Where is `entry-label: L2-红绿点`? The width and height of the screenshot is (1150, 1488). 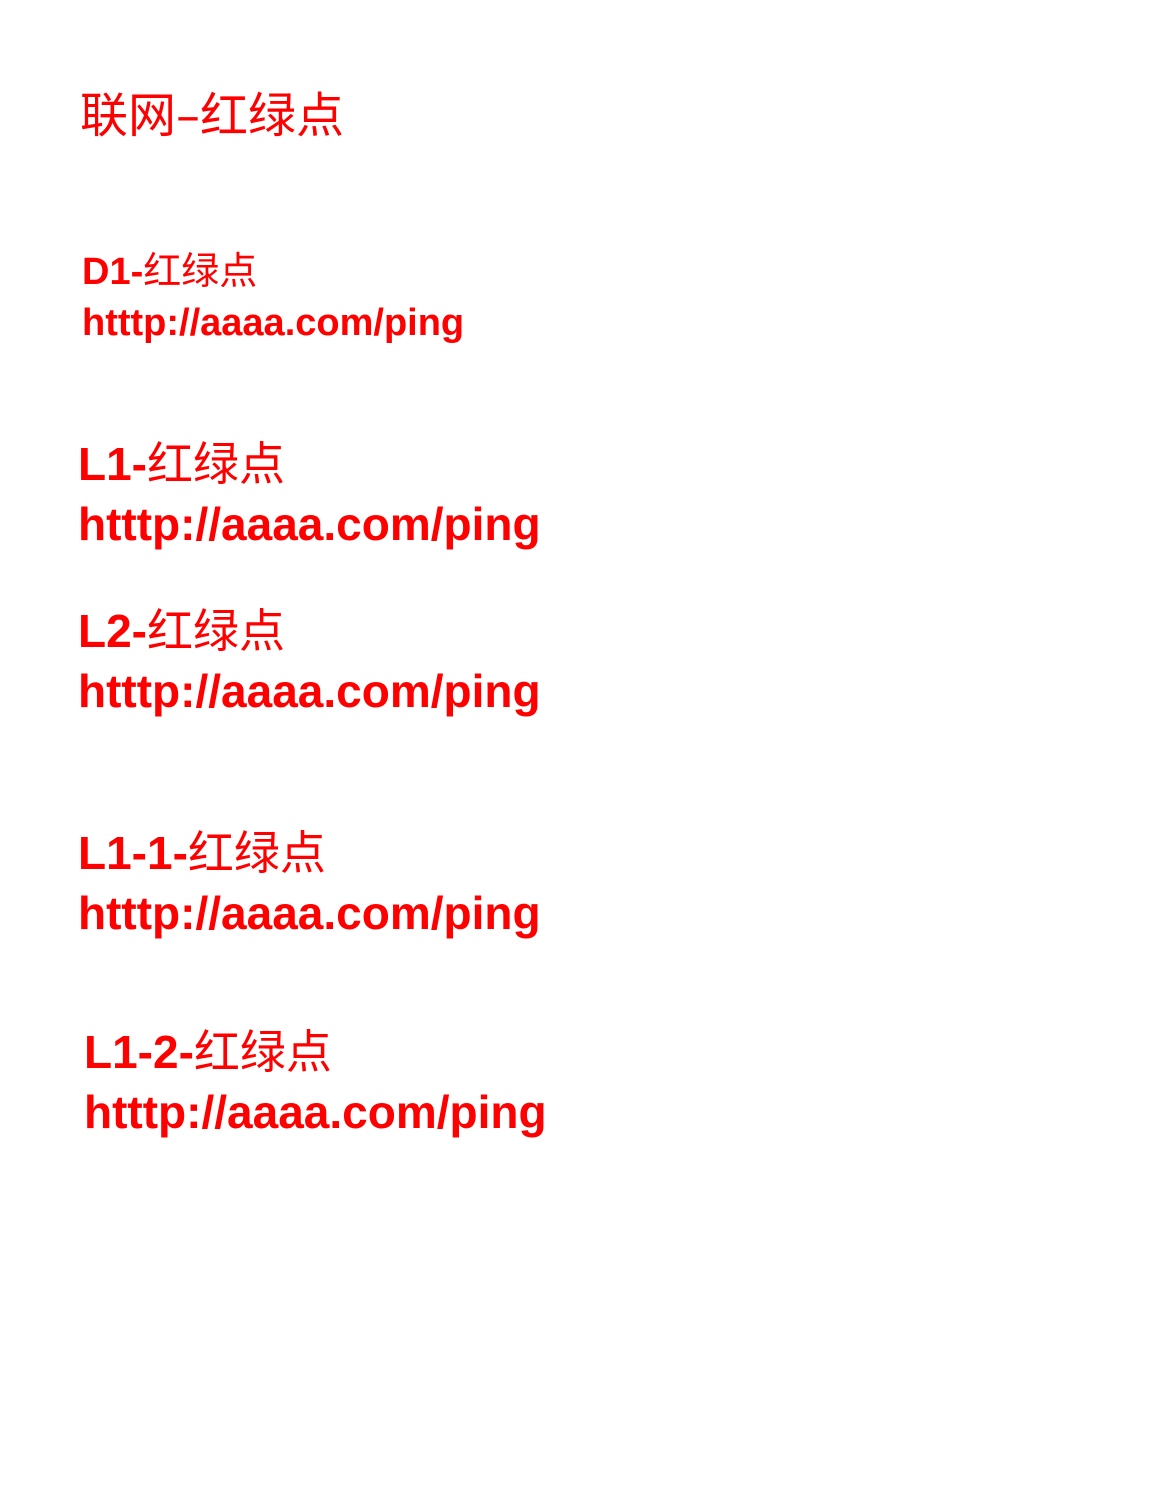
entry-label: L2-红绿点 is located at coordinates (309, 631).